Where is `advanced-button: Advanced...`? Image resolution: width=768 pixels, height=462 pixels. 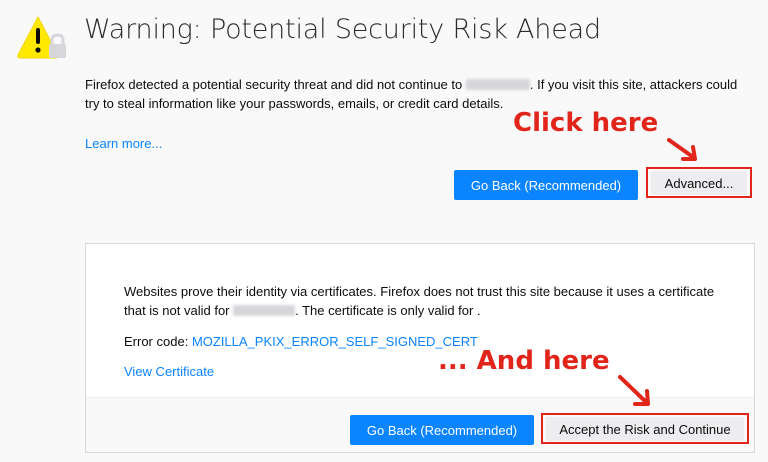 advanced-button: Advanced... is located at coordinates (699, 183).